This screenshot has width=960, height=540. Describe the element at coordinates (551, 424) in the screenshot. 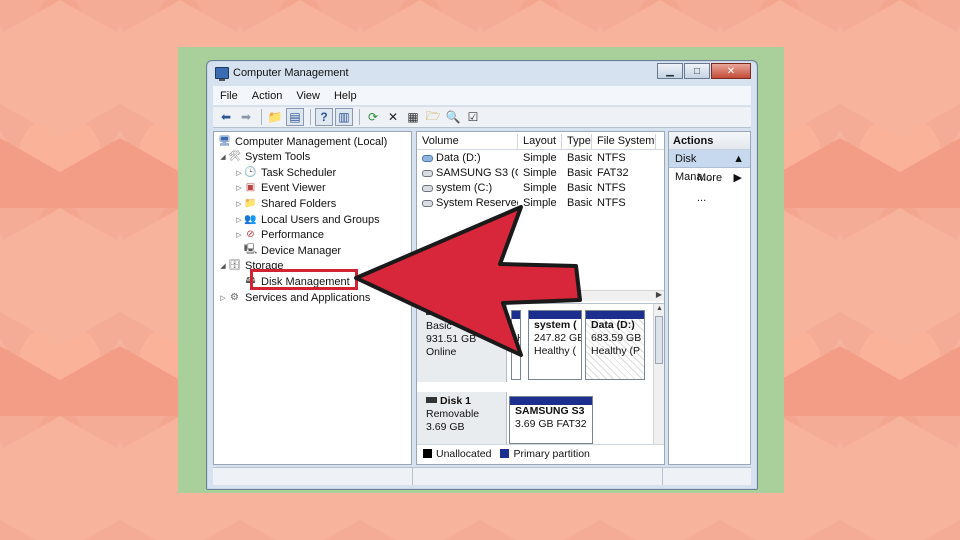

I see `partition-size: 3.69 GB FAT32` at that location.